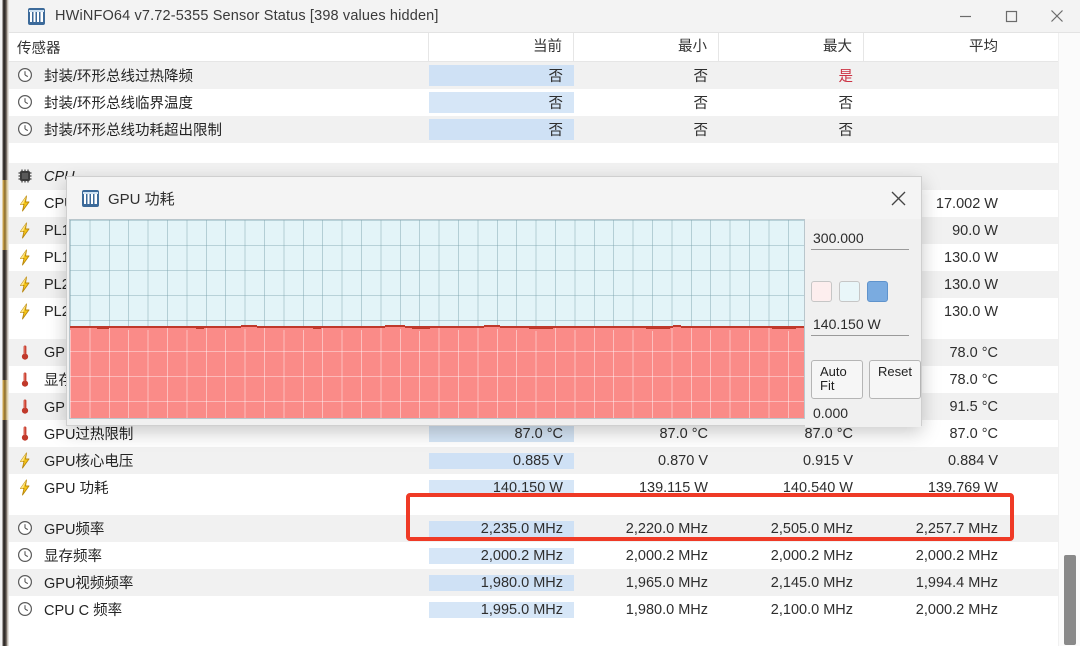 Image resolution: width=1080 pixels, height=646 pixels. What do you see at coordinates (501, 433) in the screenshot?
I see `sensor-current-cell: 87.0 °C` at bounding box center [501, 433].